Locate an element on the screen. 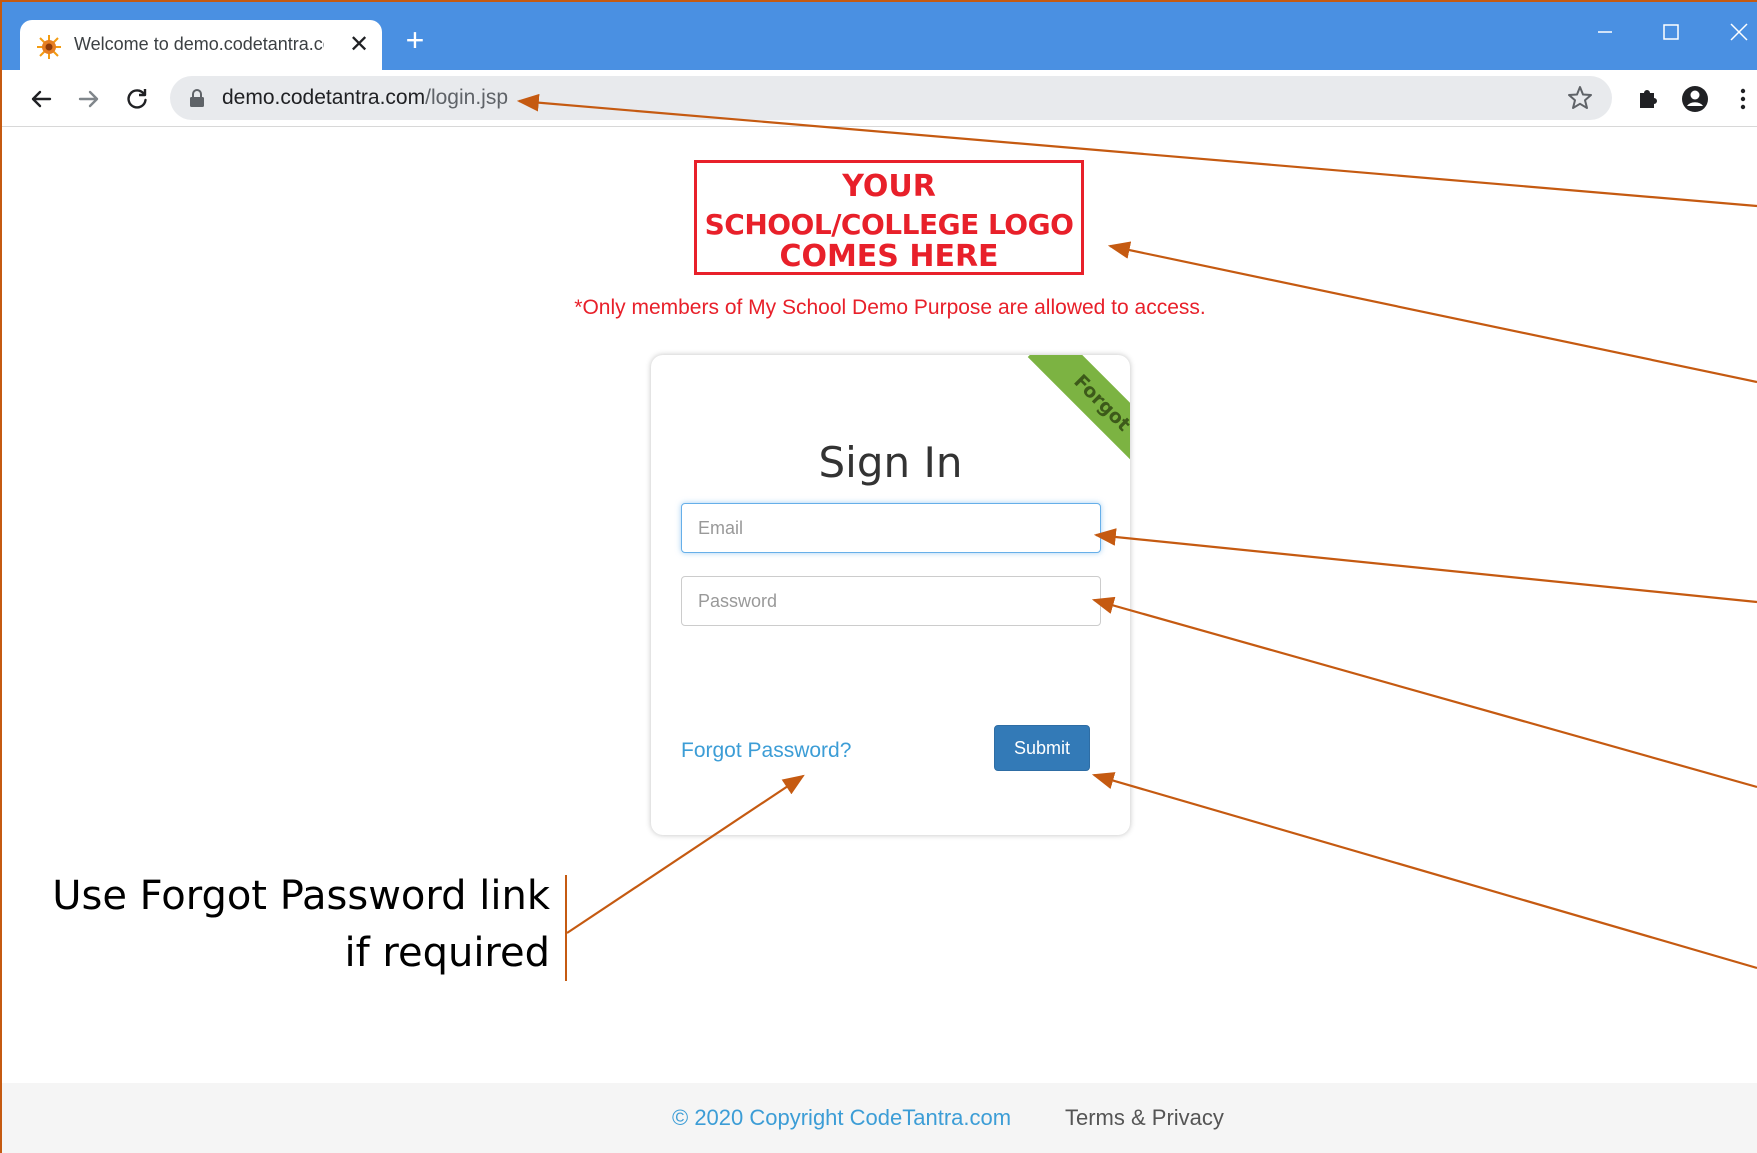 The image size is (1757, 1153). logo-text-line: COMES HERE is located at coordinates (889, 256).